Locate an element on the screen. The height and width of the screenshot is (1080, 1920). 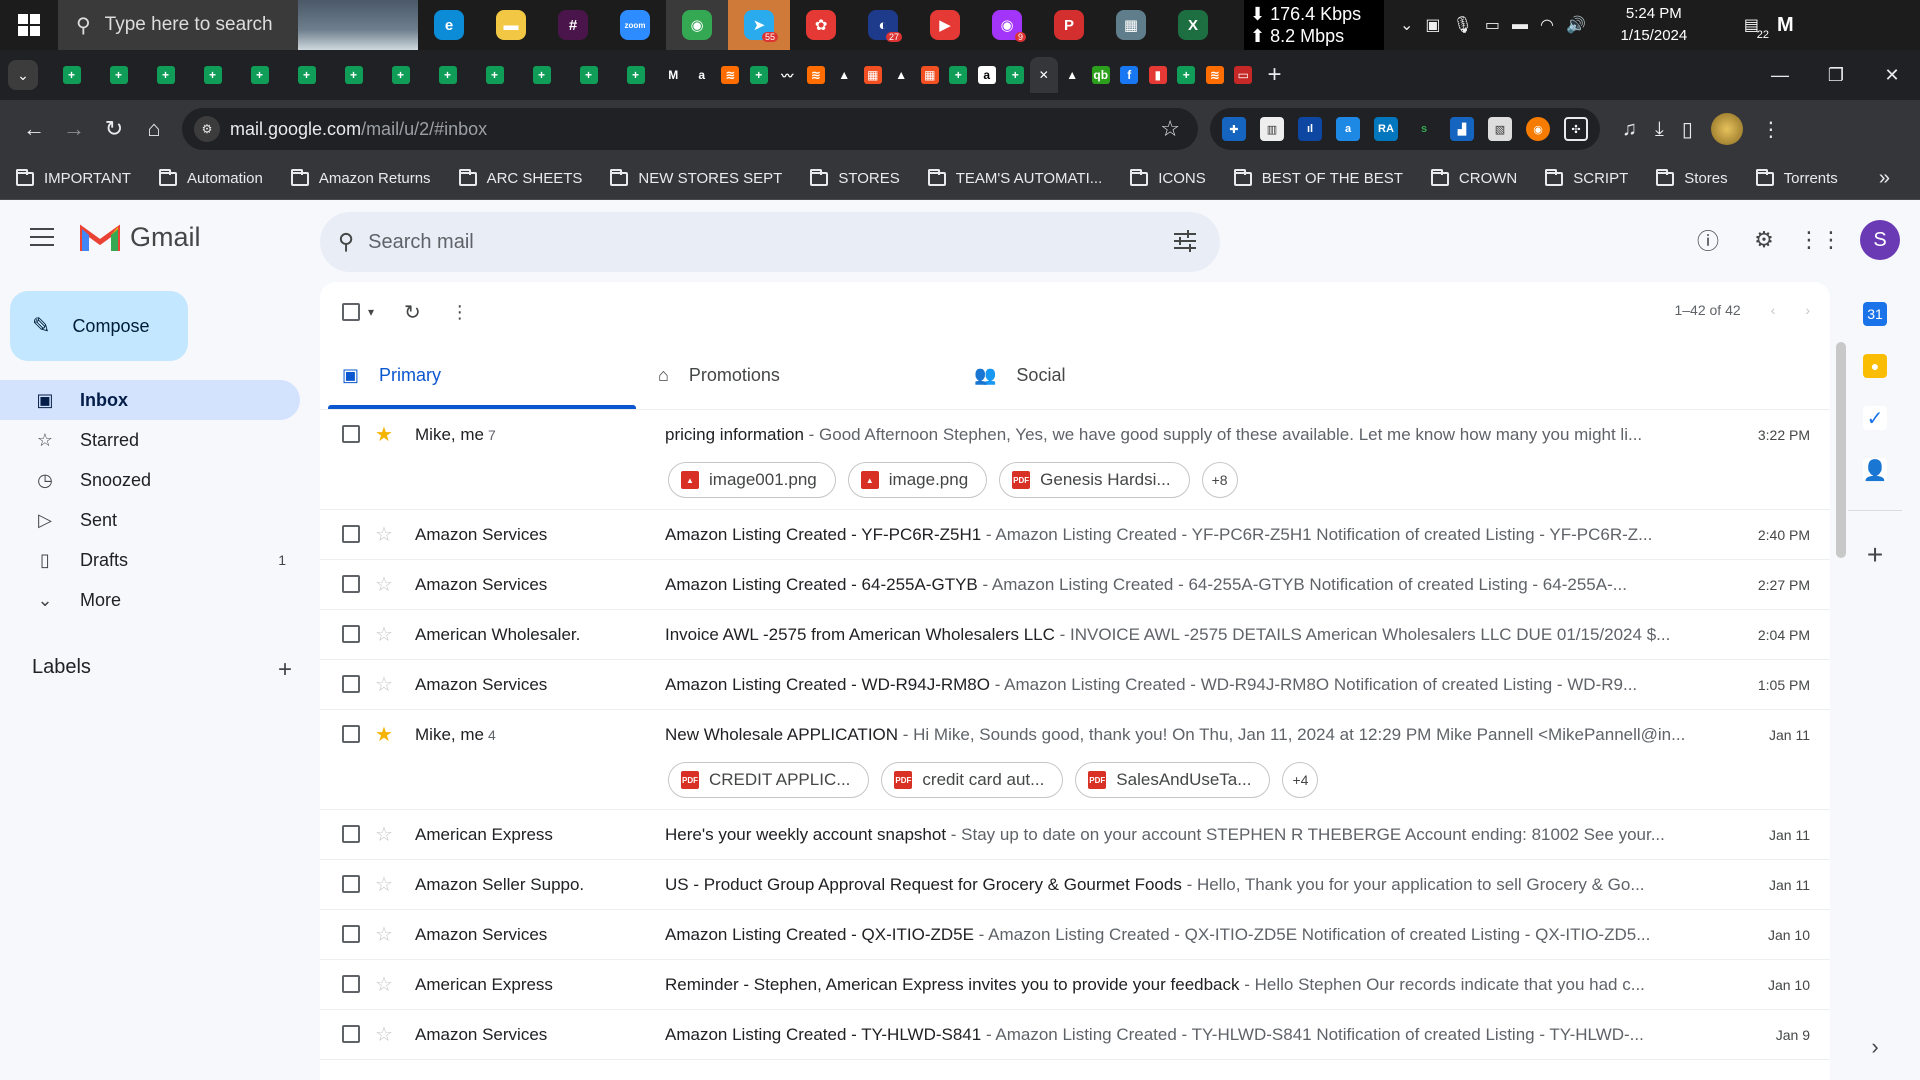
taskbar-app-calculator: ▦ is located at coordinates (1131, 25).